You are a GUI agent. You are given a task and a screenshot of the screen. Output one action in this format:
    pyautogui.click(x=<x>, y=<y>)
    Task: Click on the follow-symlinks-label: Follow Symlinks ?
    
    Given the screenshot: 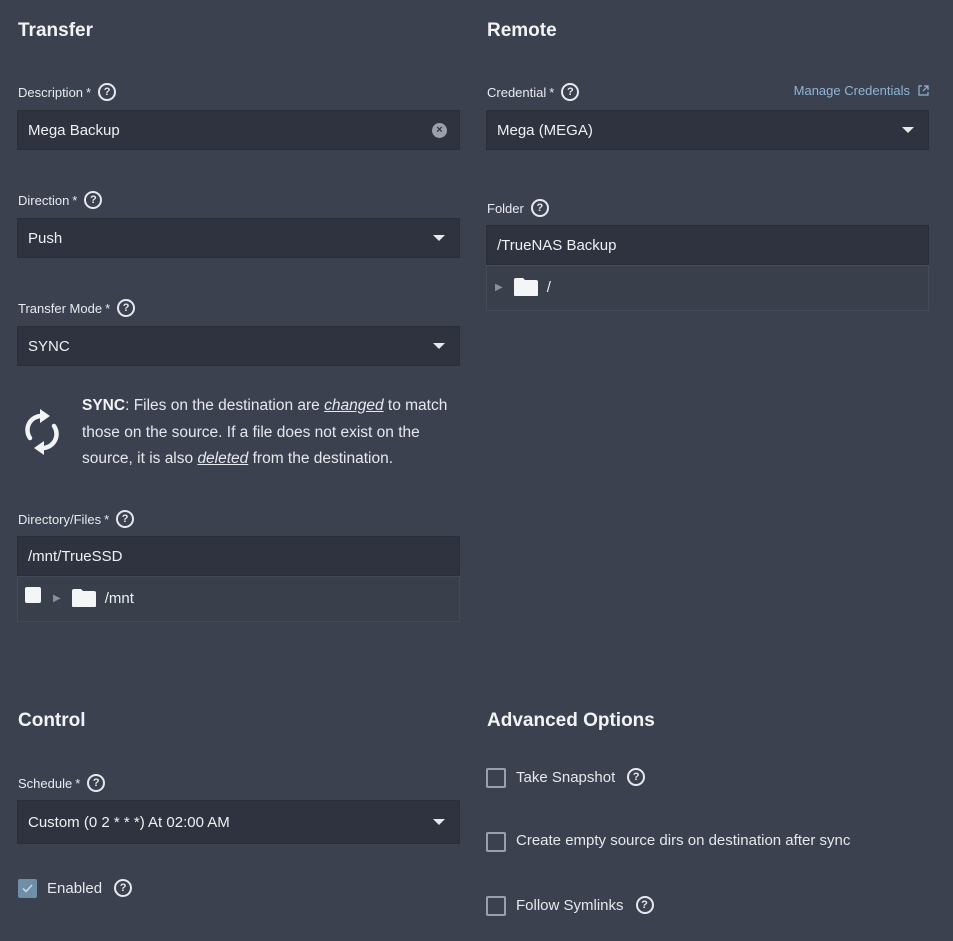 What is the action you would take?
    pyautogui.click(x=585, y=905)
    